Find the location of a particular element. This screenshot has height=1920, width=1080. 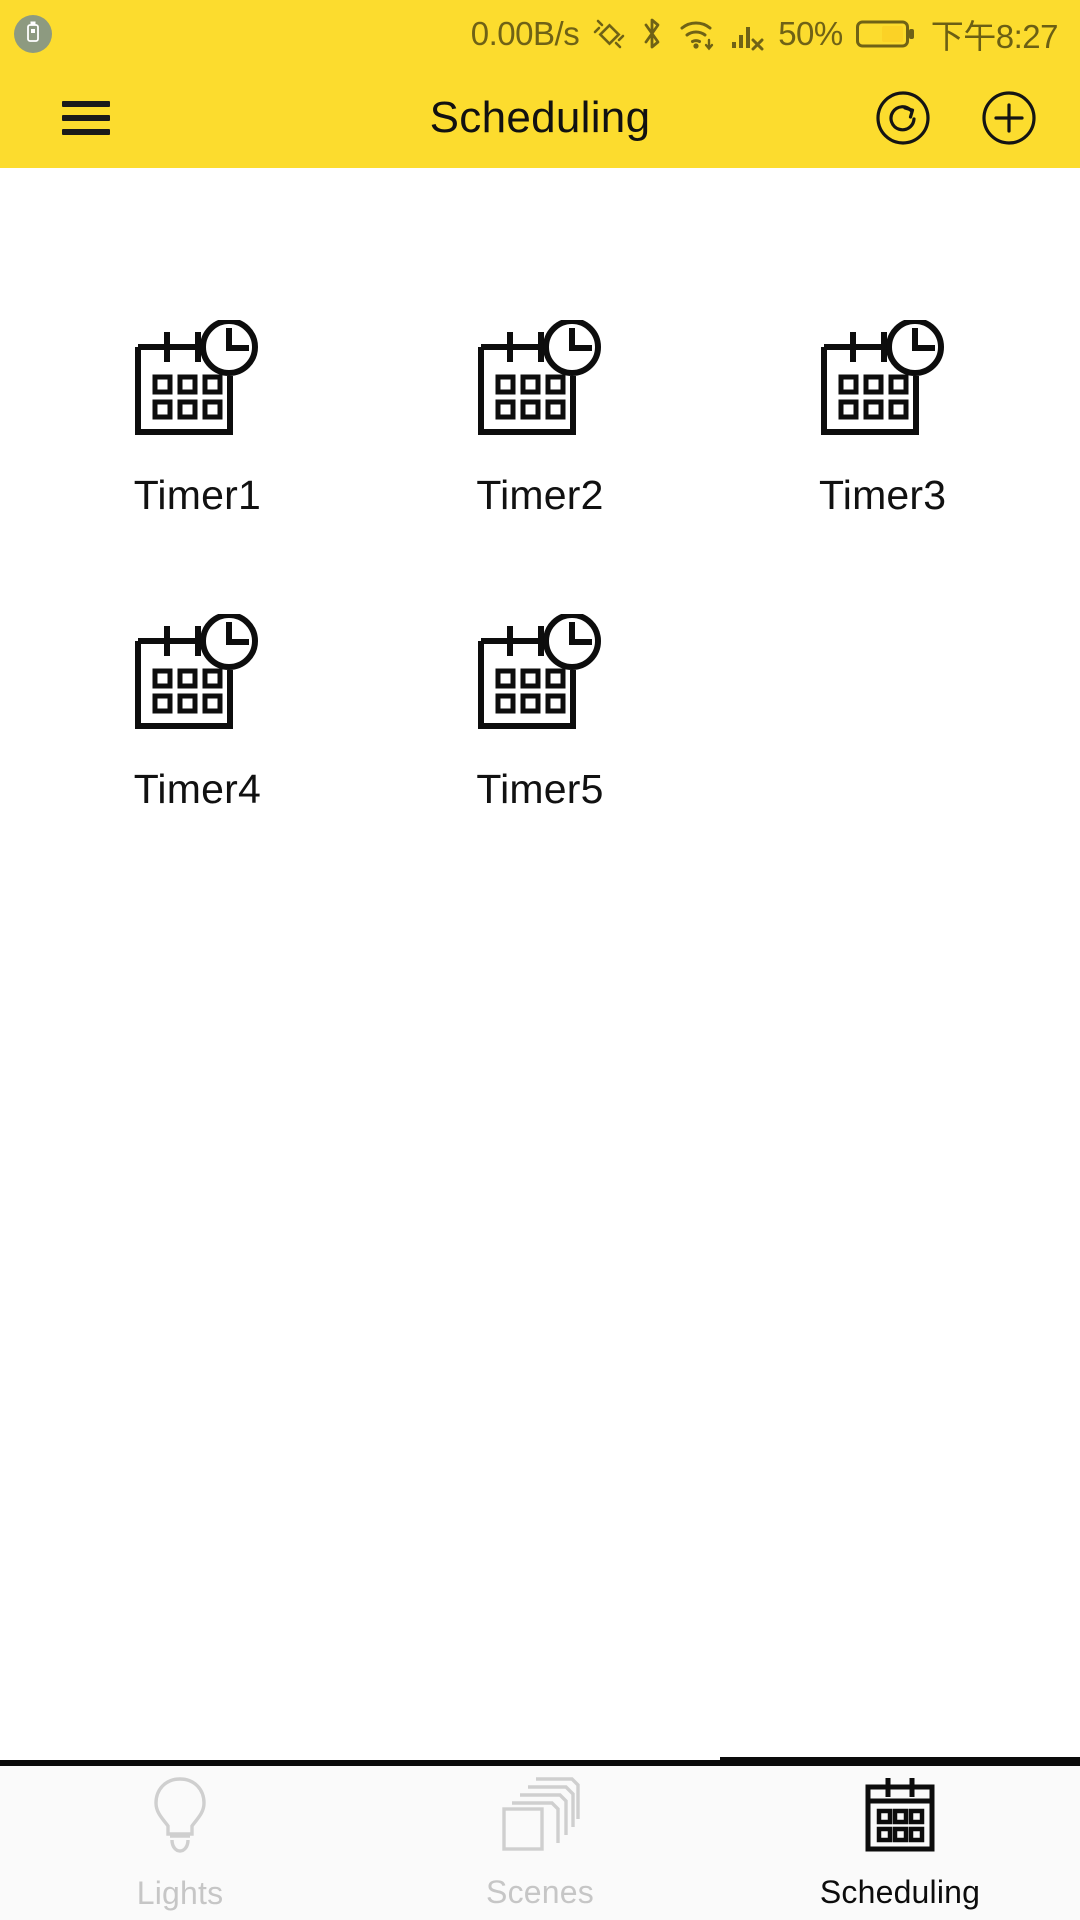

add-icon is located at coordinates (1009, 118).